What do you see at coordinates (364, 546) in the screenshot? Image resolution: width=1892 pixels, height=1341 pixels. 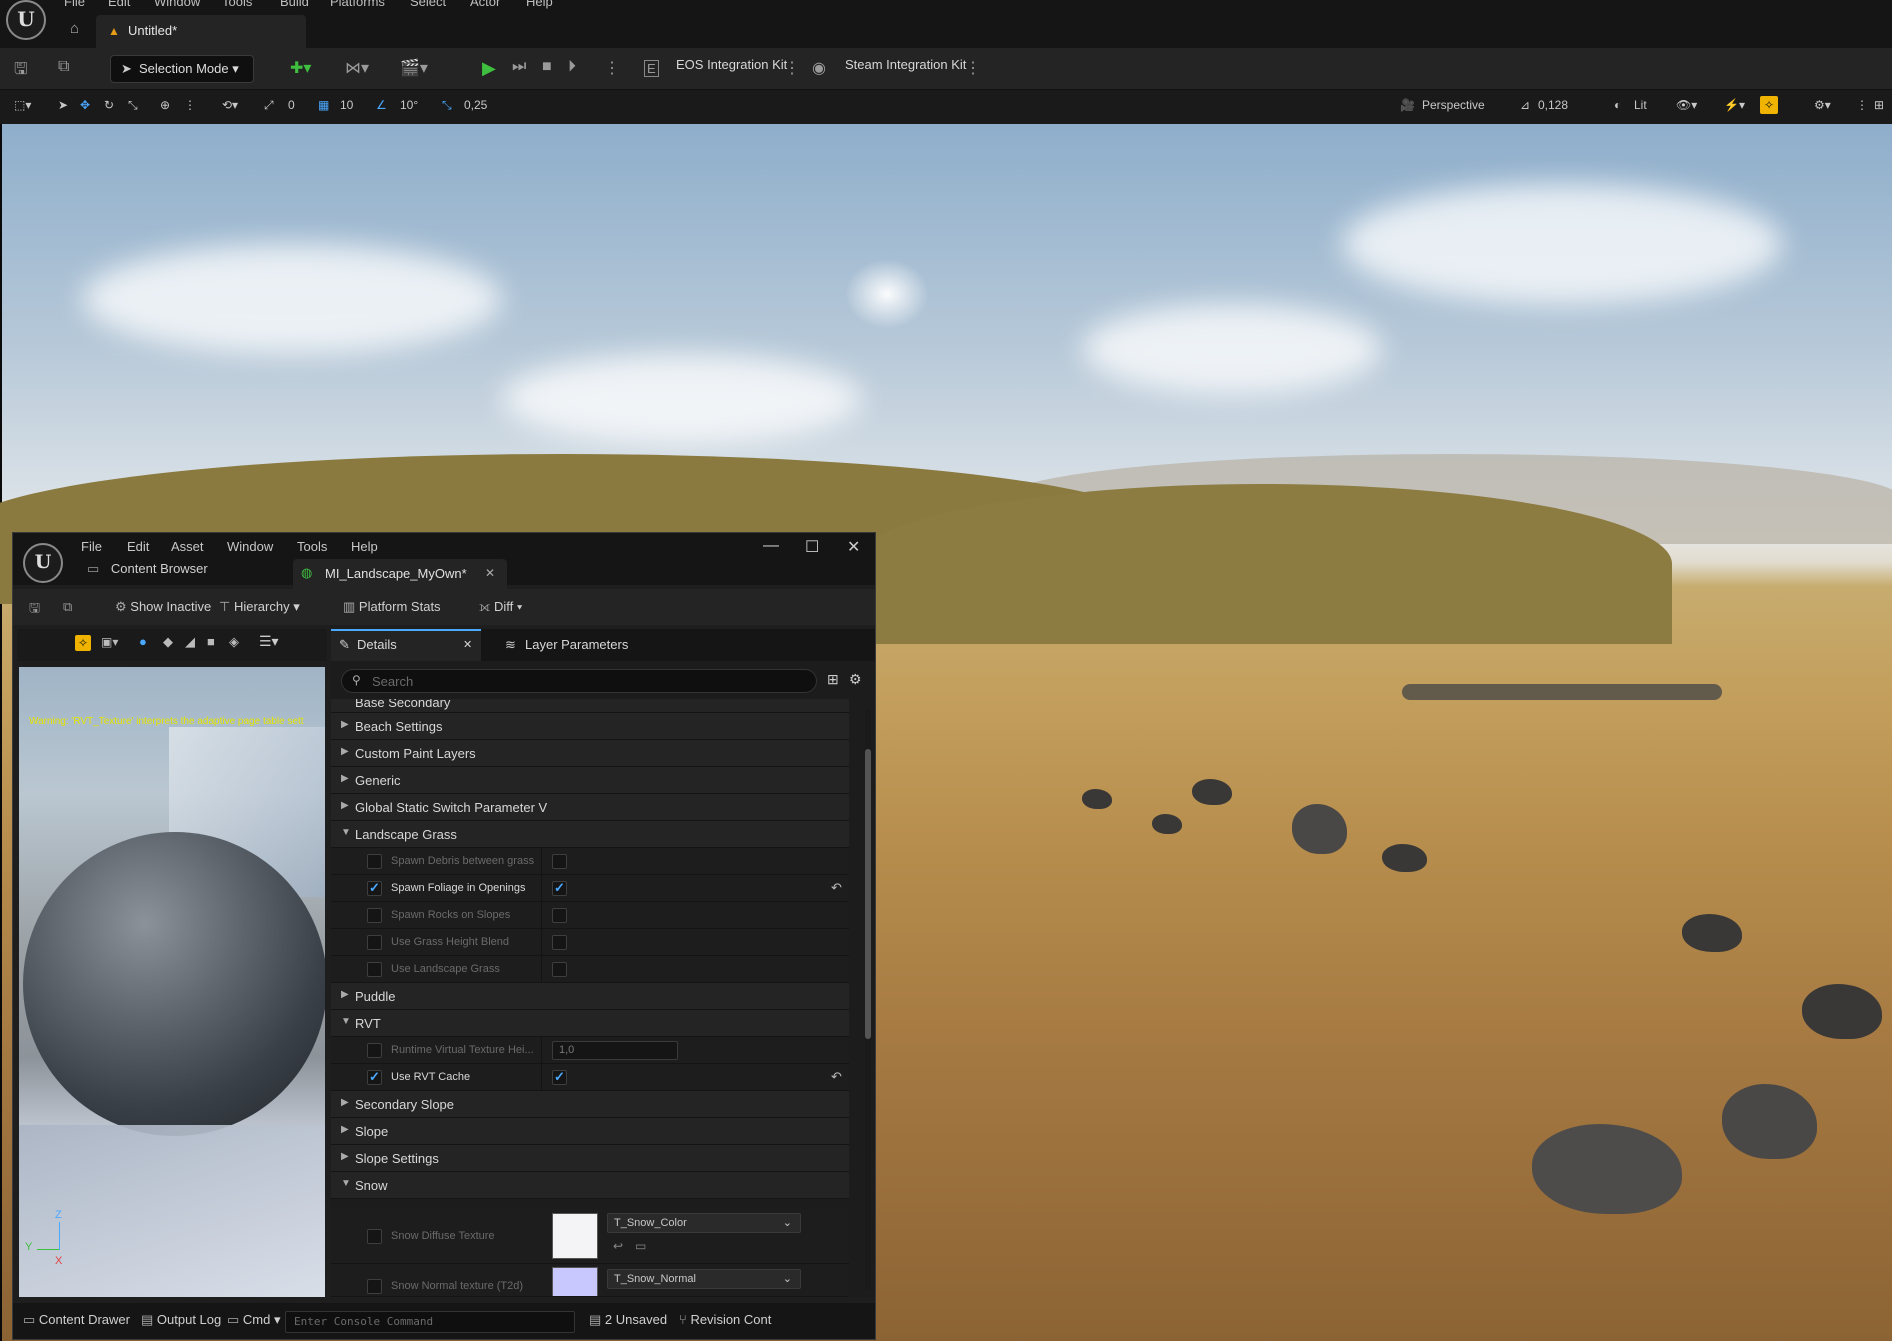 I see `editor-menu-help: Help` at bounding box center [364, 546].